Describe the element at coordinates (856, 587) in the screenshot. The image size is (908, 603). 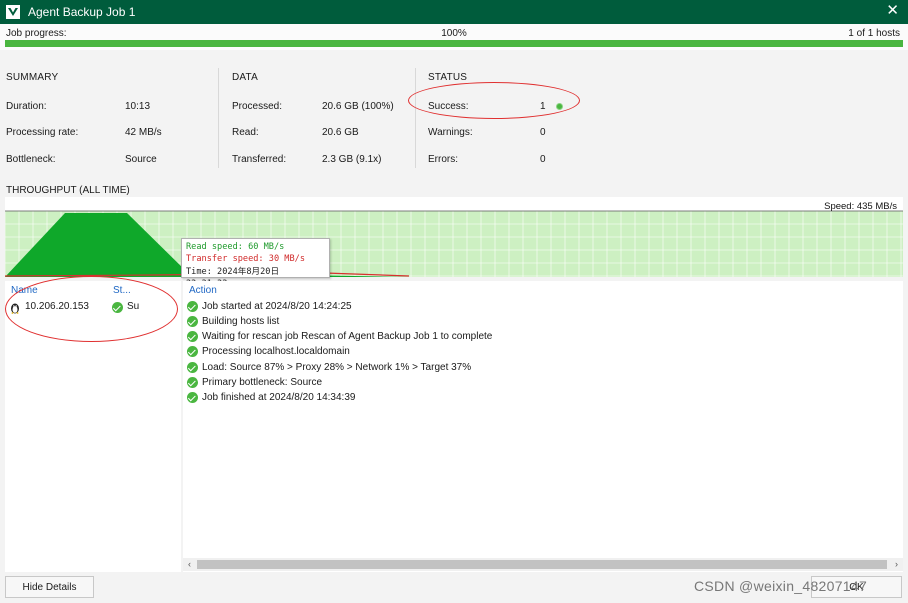
I see `ok-button: OK` at that location.